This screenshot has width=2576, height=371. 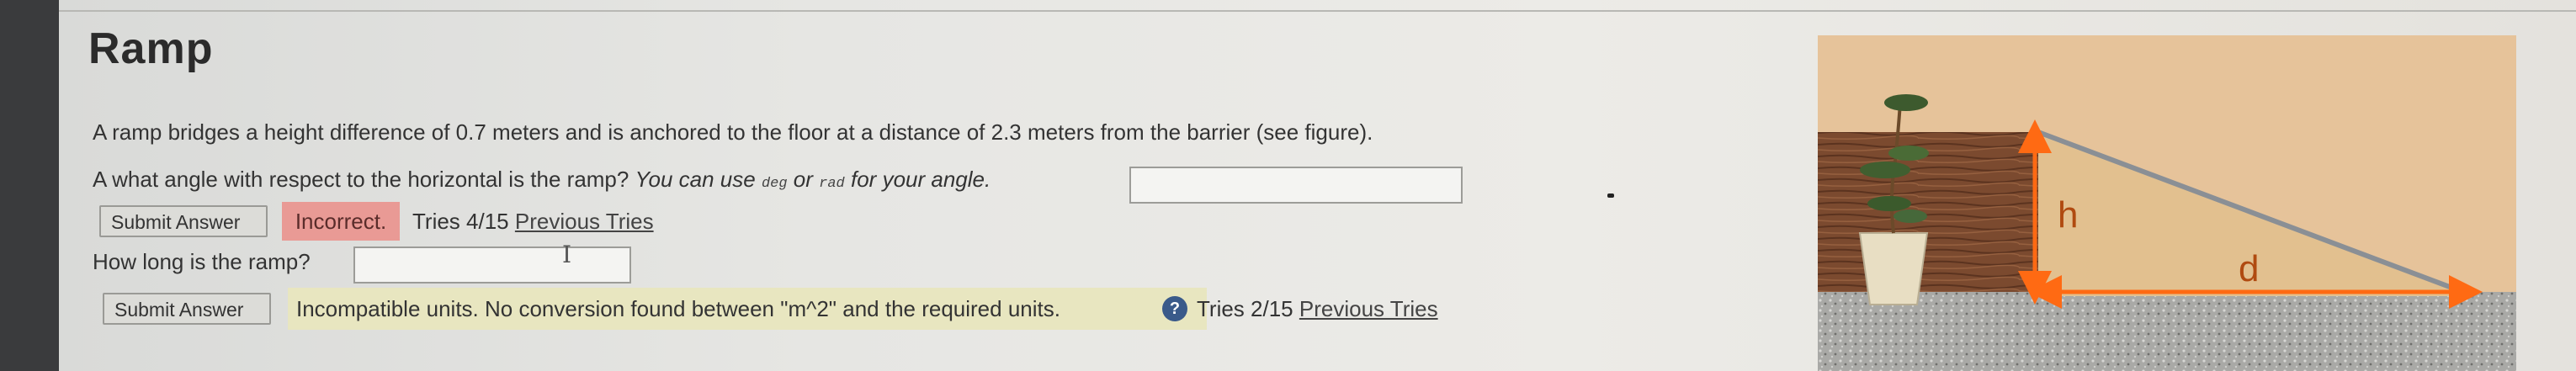 What do you see at coordinates (803, 179) in the screenshot?
I see `units-hint-or: or` at bounding box center [803, 179].